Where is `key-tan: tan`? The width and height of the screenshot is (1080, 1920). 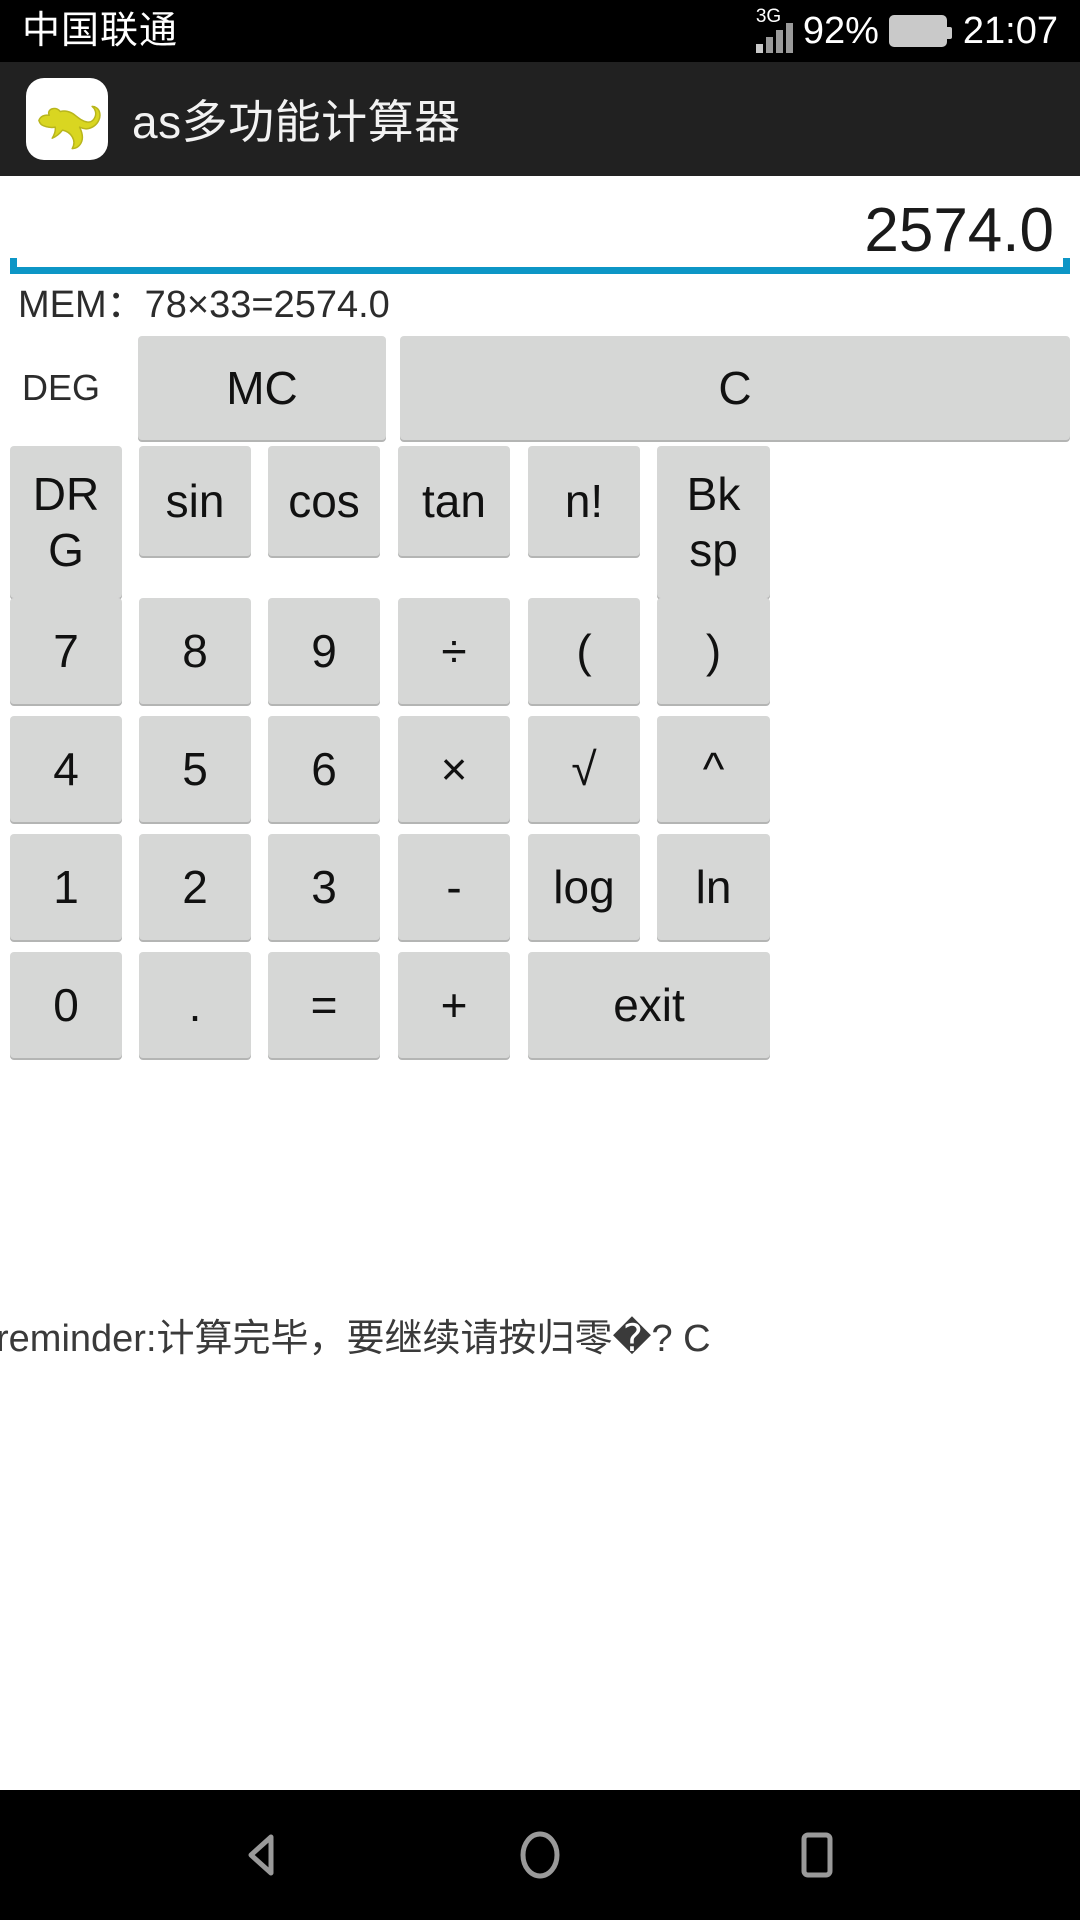 key-tan: tan is located at coordinates (454, 501).